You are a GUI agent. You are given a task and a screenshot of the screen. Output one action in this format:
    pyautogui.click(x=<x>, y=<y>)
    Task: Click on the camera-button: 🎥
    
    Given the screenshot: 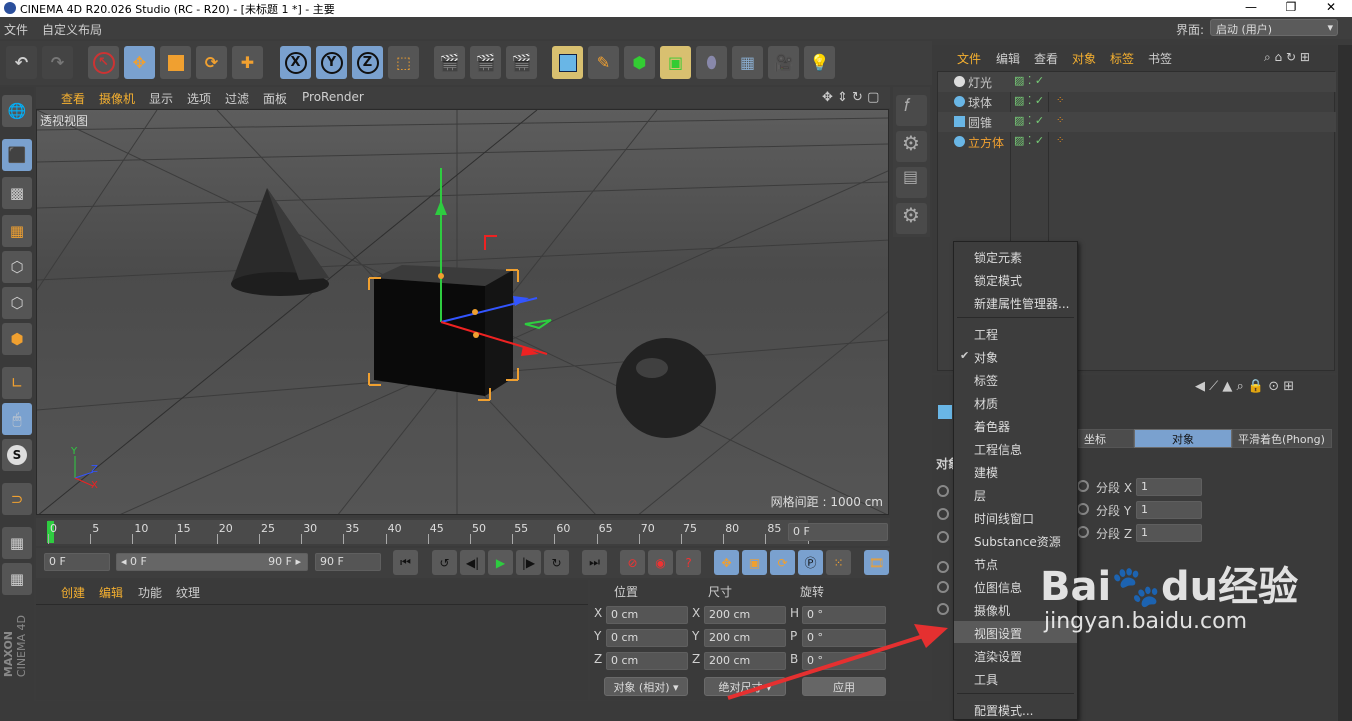 What is the action you would take?
    pyautogui.click(x=783, y=62)
    